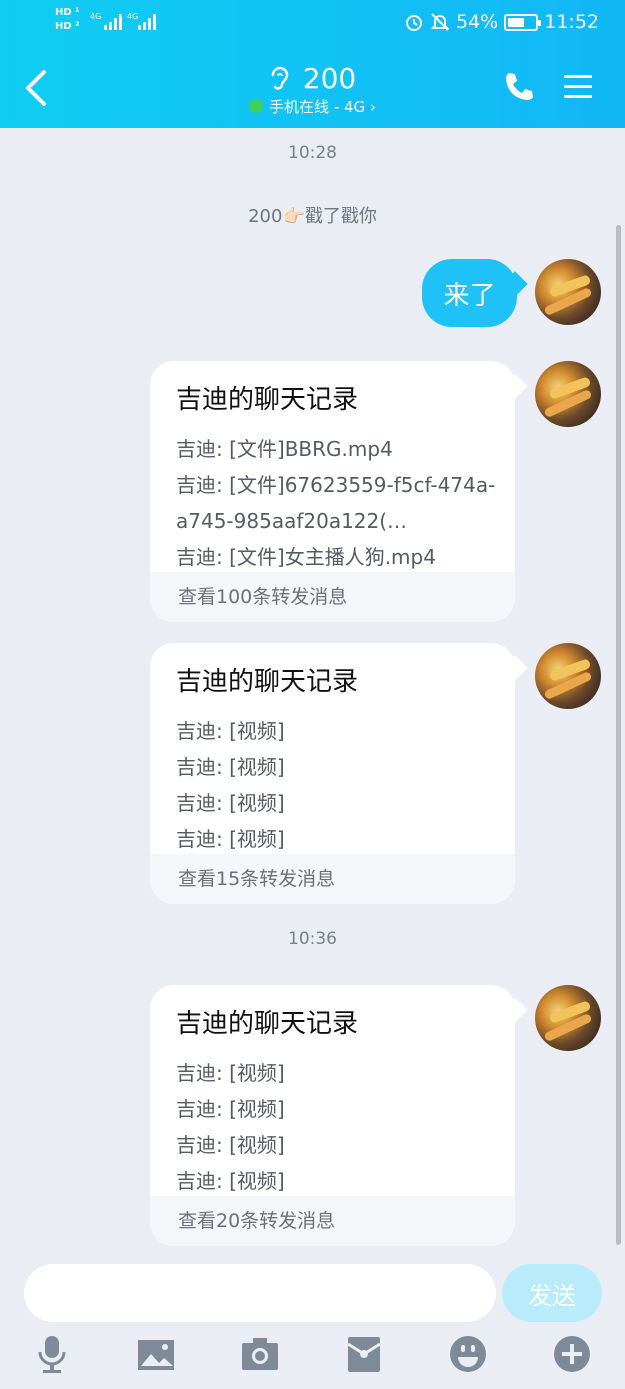  Describe the element at coordinates (552, 1293) in the screenshot. I see `send-button: 发送` at that location.